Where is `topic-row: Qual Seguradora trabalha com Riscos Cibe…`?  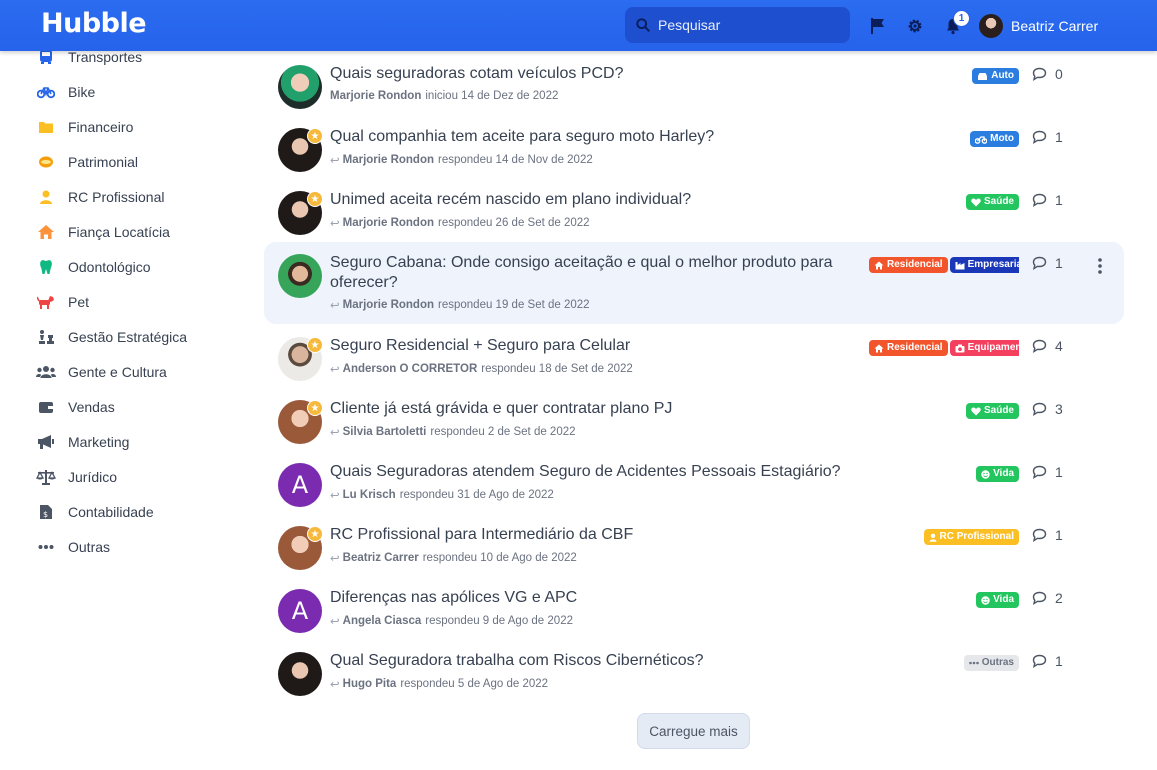 topic-row: Qual Seguradora trabalha com Riscos Cibe… is located at coordinates (694, 681).